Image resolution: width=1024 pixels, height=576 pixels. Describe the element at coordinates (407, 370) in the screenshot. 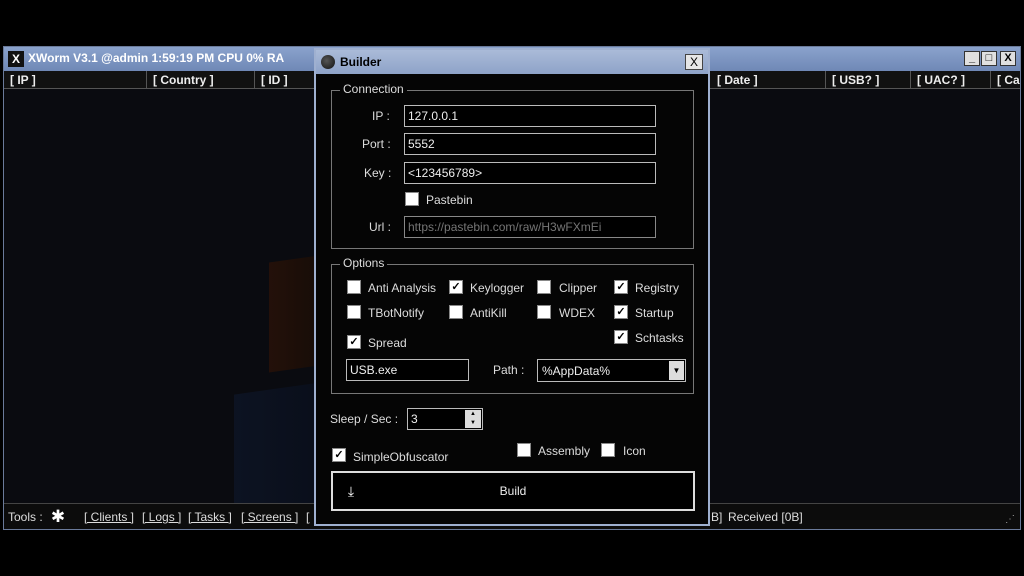

I see `usb-name-input` at that location.